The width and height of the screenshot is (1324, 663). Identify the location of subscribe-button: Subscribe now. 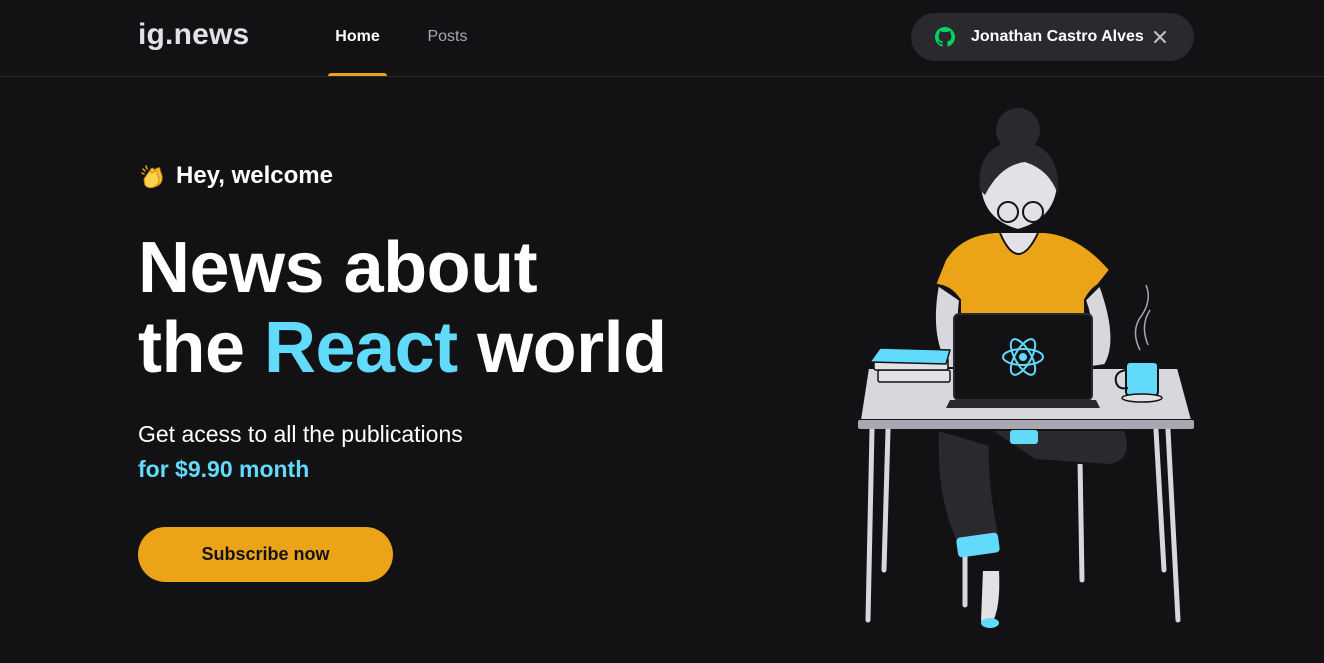
(265, 554).